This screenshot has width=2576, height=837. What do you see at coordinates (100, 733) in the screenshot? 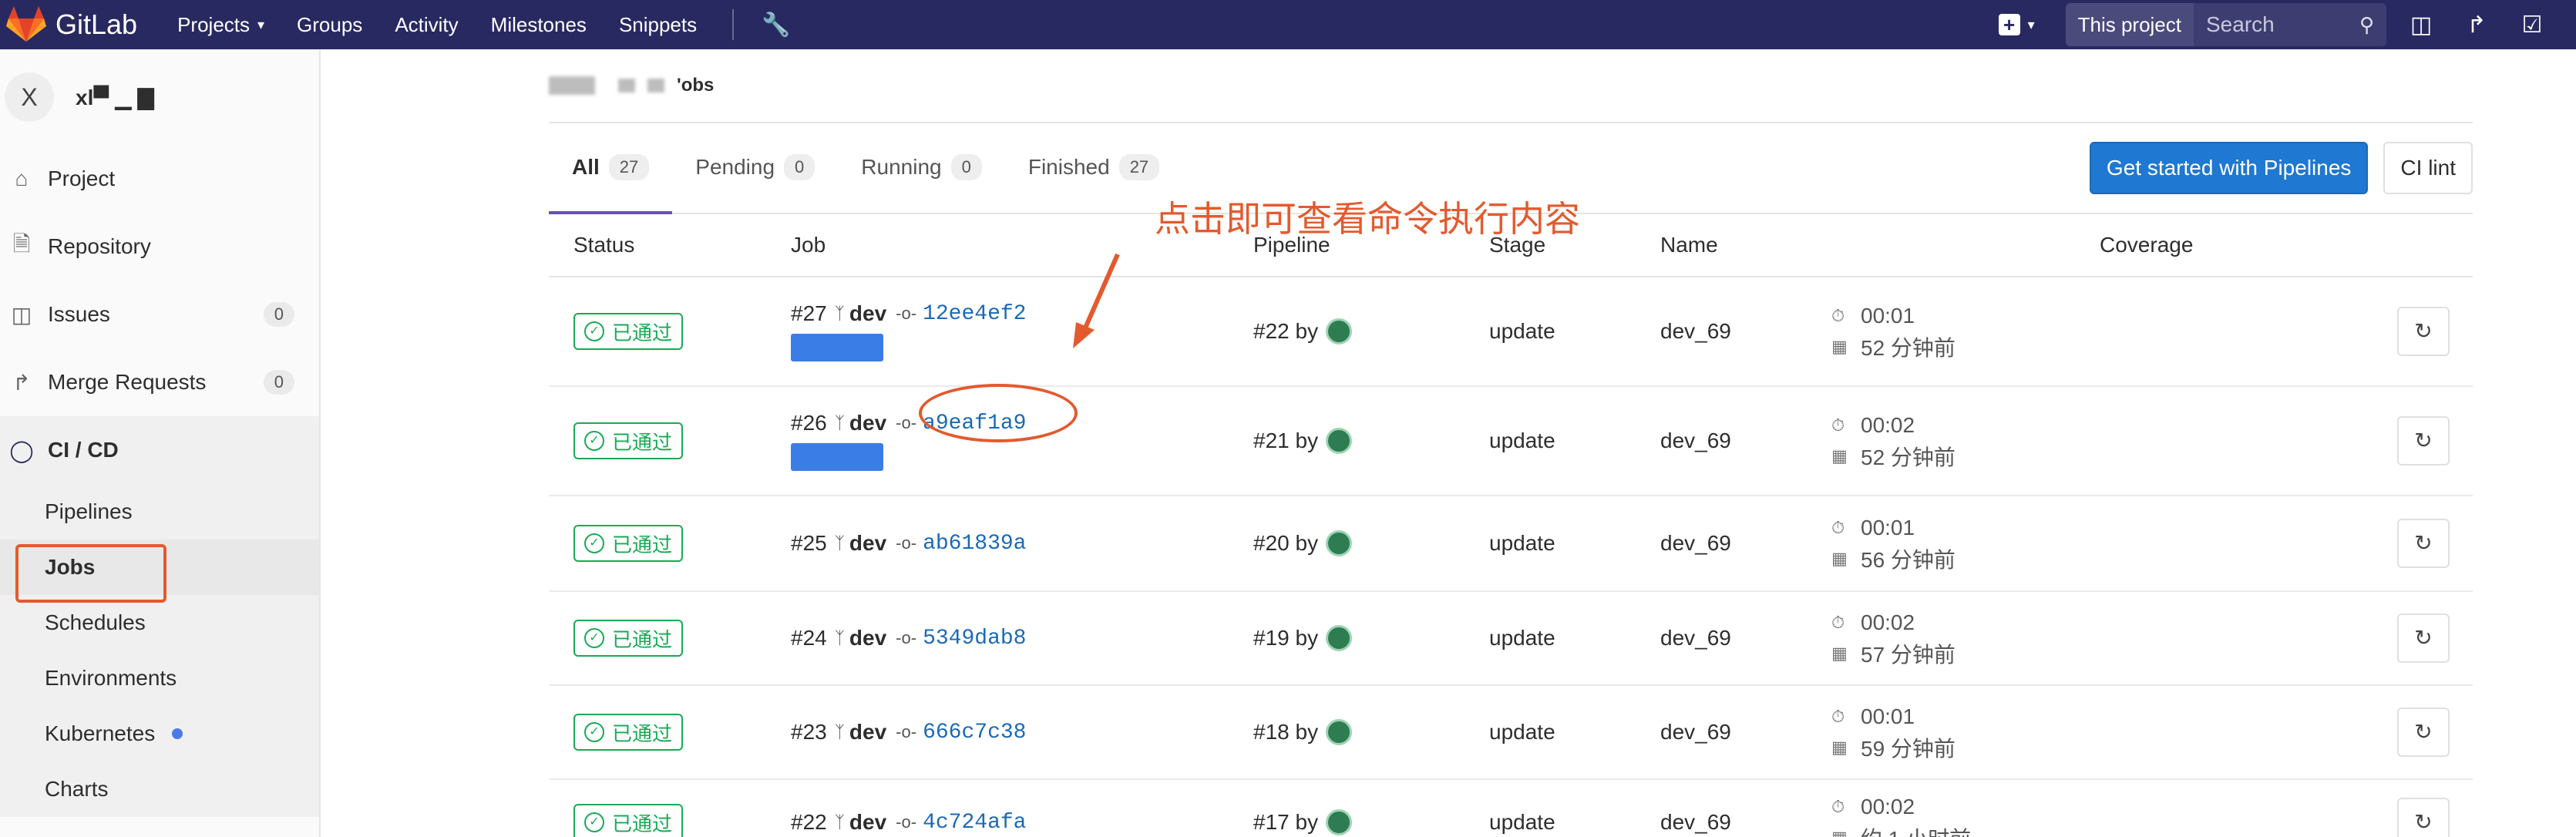
I see `sidebar-subitem-label: Kubernetes` at bounding box center [100, 733].